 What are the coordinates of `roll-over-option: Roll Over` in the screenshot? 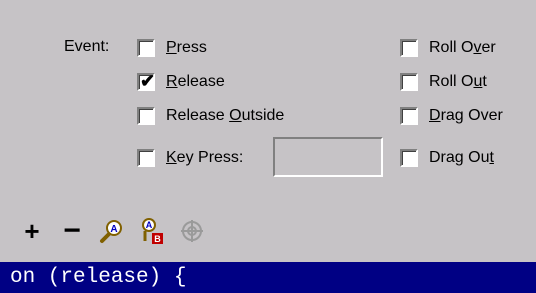 It's located at (448, 48).